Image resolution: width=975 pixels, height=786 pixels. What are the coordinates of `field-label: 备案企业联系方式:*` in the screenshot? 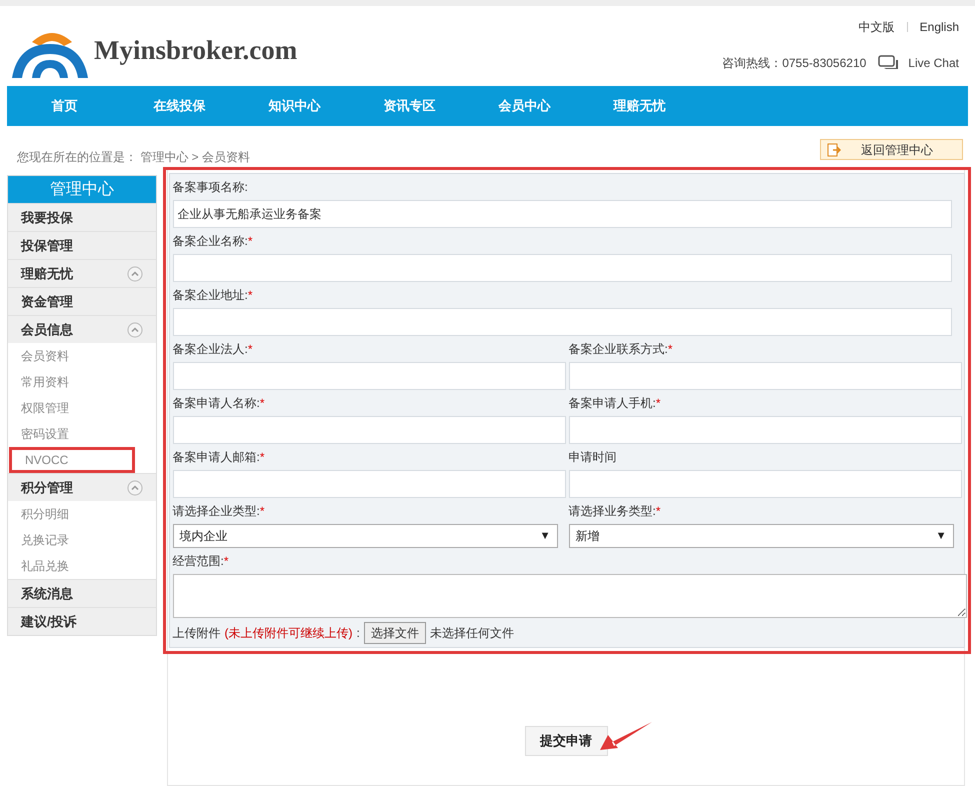 It's located at (621, 349).